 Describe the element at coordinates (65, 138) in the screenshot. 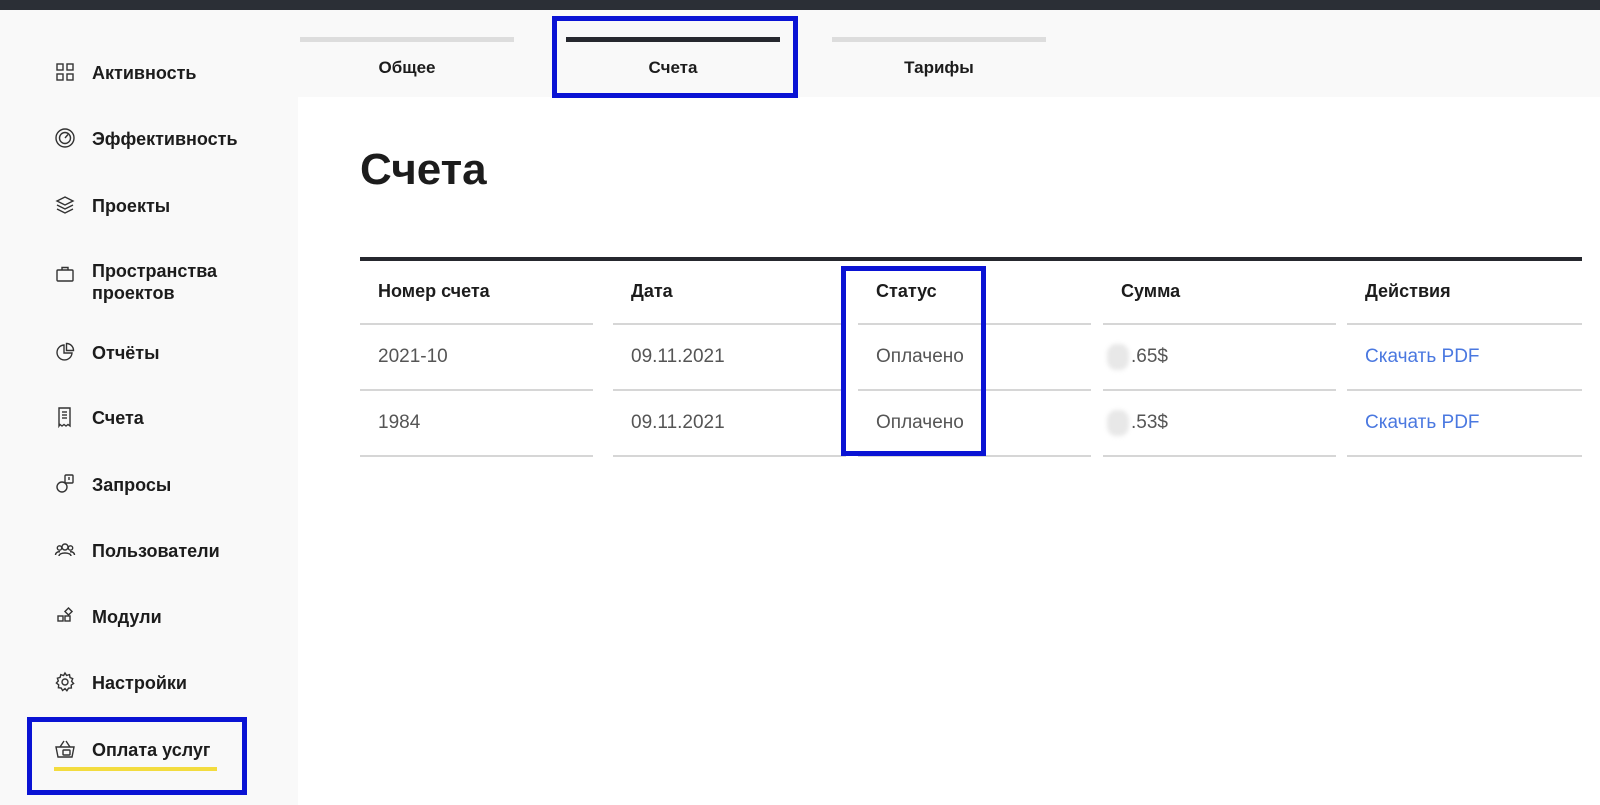

I see `gauge-icon` at that location.